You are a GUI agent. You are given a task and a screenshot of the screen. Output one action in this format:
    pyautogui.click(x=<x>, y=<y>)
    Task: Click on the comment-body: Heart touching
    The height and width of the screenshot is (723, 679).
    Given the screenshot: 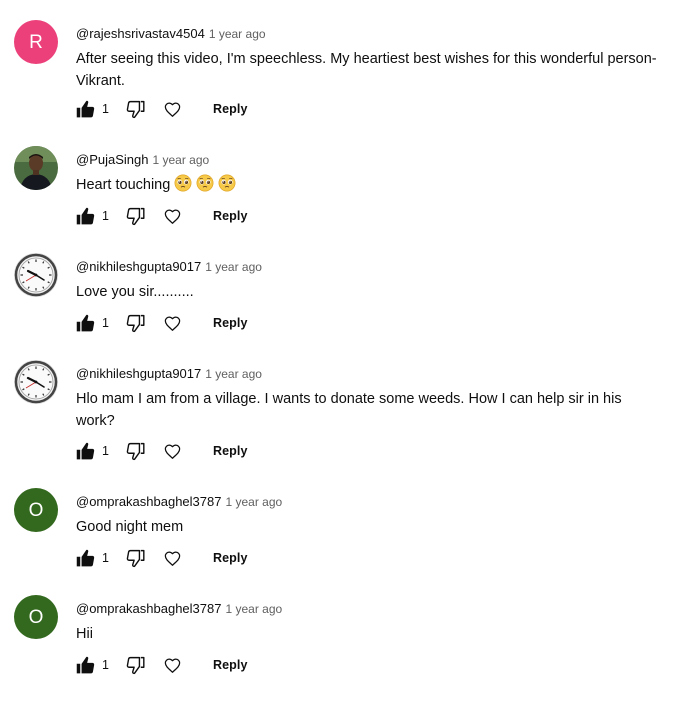 What is the action you would take?
    pyautogui.click(x=368, y=185)
    